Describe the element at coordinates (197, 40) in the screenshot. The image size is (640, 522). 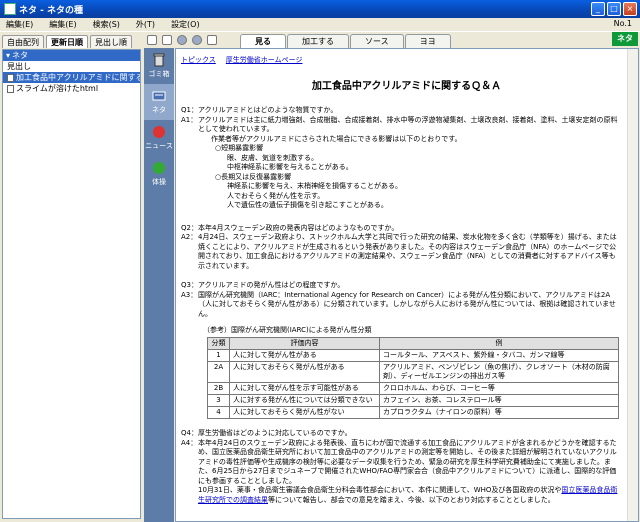
I see `forward-icon` at that location.